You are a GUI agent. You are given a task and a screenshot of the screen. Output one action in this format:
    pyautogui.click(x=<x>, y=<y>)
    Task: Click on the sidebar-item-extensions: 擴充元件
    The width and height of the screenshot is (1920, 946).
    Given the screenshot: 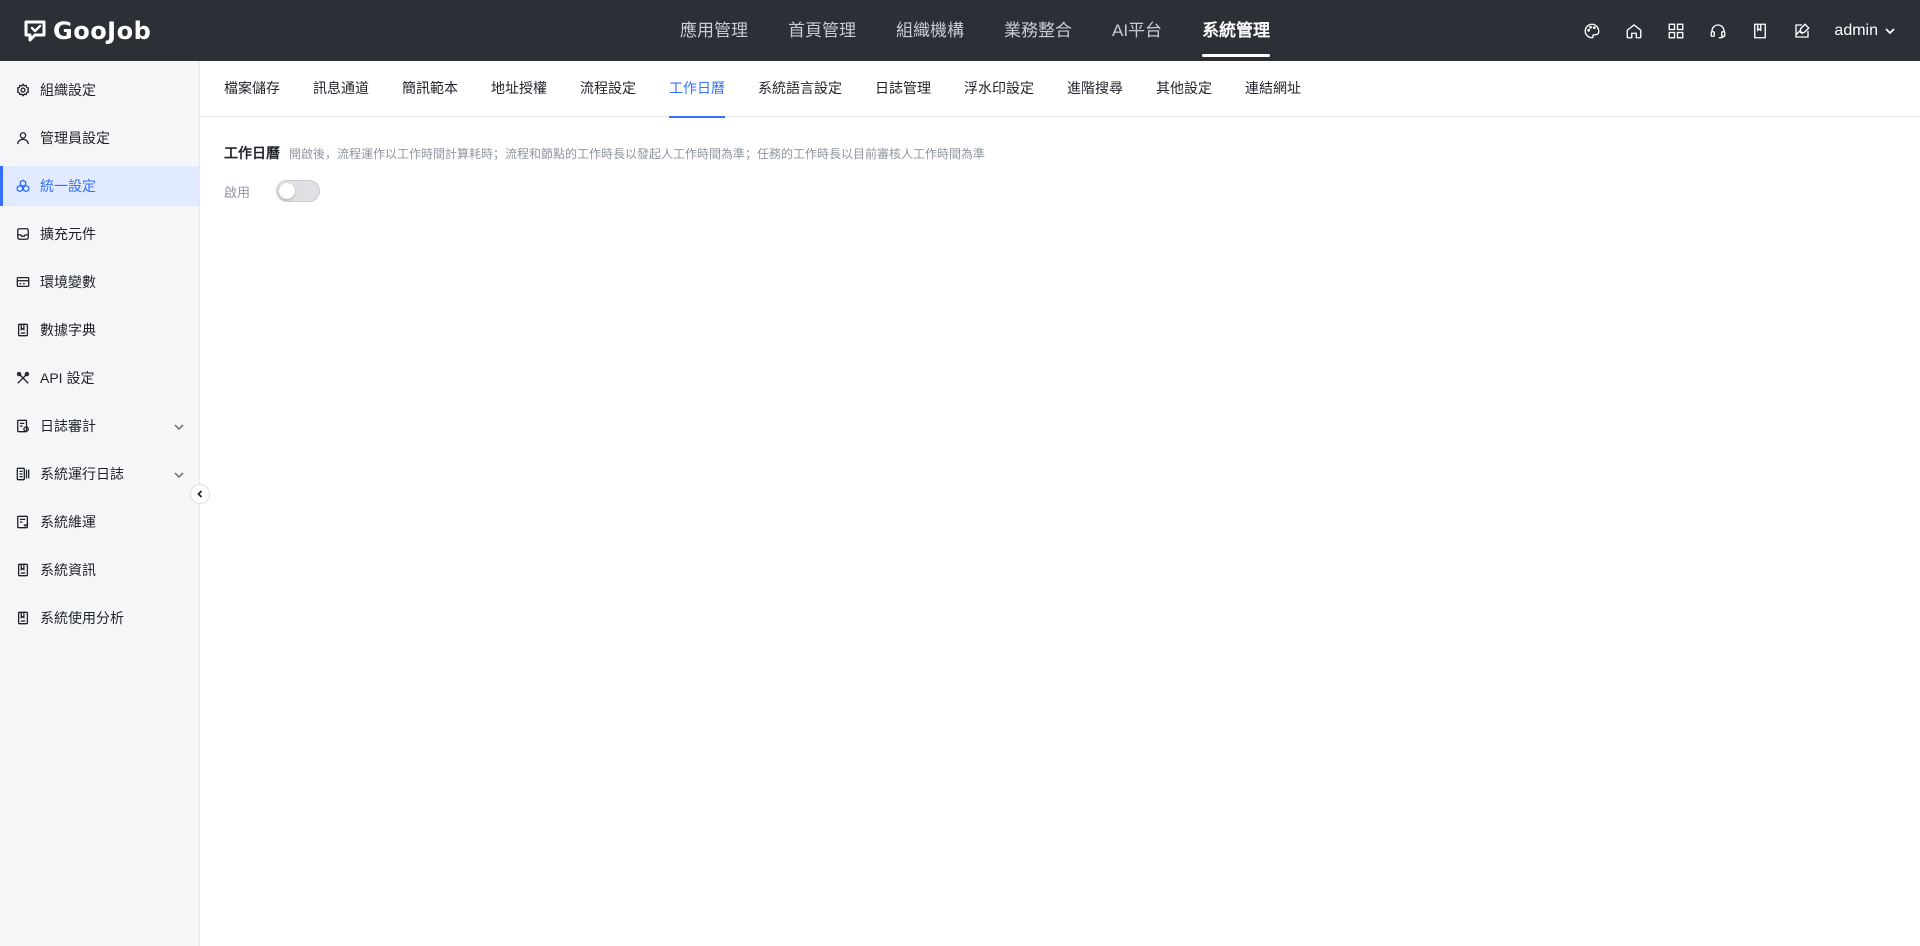 What is the action you would take?
    pyautogui.click(x=99, y=234)
    